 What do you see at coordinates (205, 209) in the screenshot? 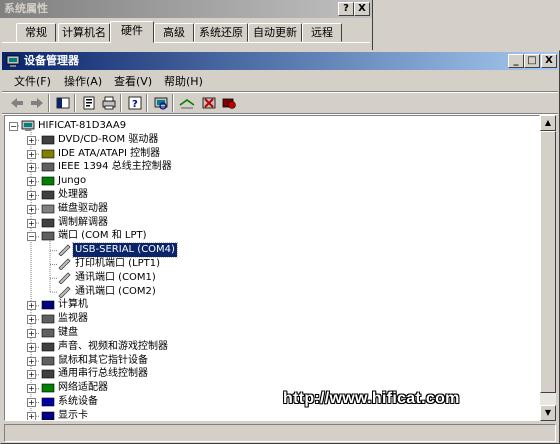
I see `tree-item: + 磁盘驱动器` at bounding box center [205, 209].